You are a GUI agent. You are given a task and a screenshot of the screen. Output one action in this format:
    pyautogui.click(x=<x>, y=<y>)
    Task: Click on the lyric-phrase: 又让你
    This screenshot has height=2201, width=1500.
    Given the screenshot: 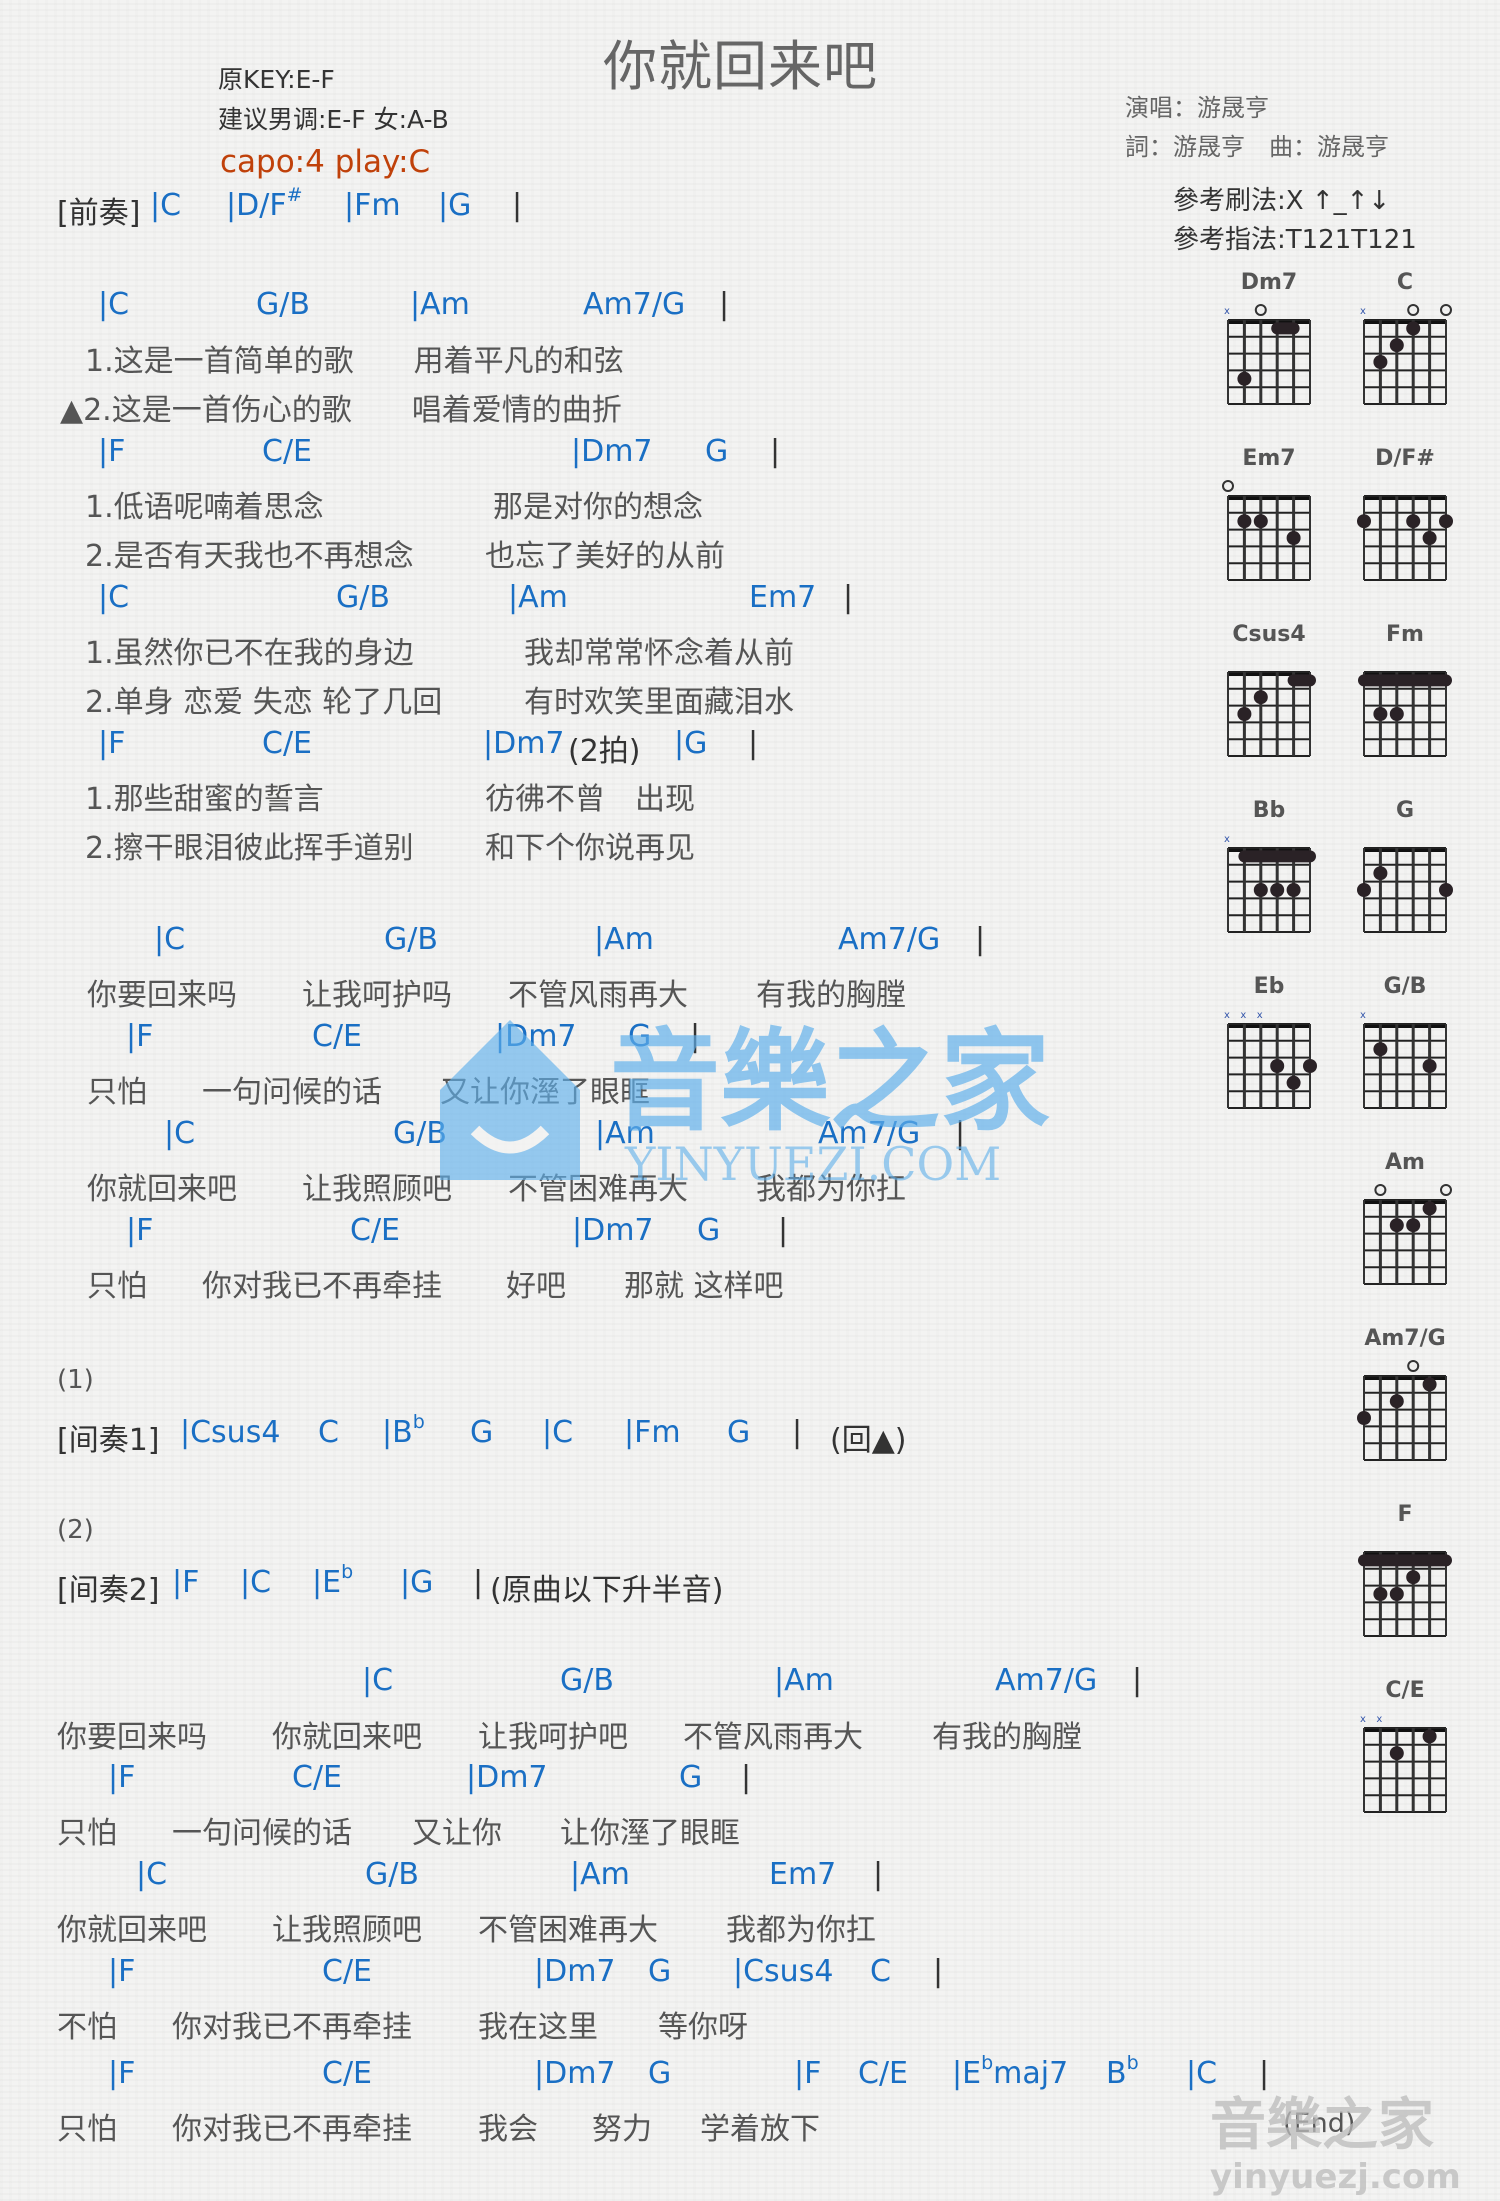 What is the action you would take?
    pyautogui.click(x=457, y=1833)
    